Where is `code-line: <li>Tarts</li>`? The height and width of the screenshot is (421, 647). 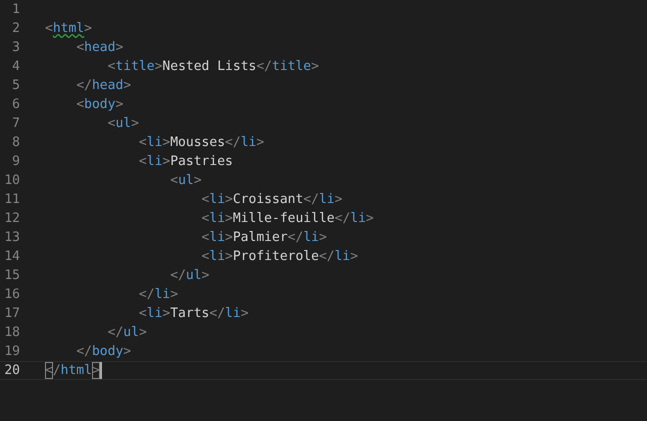 code-line: <li>Tarts</li> is located at coordinates (193, 313).